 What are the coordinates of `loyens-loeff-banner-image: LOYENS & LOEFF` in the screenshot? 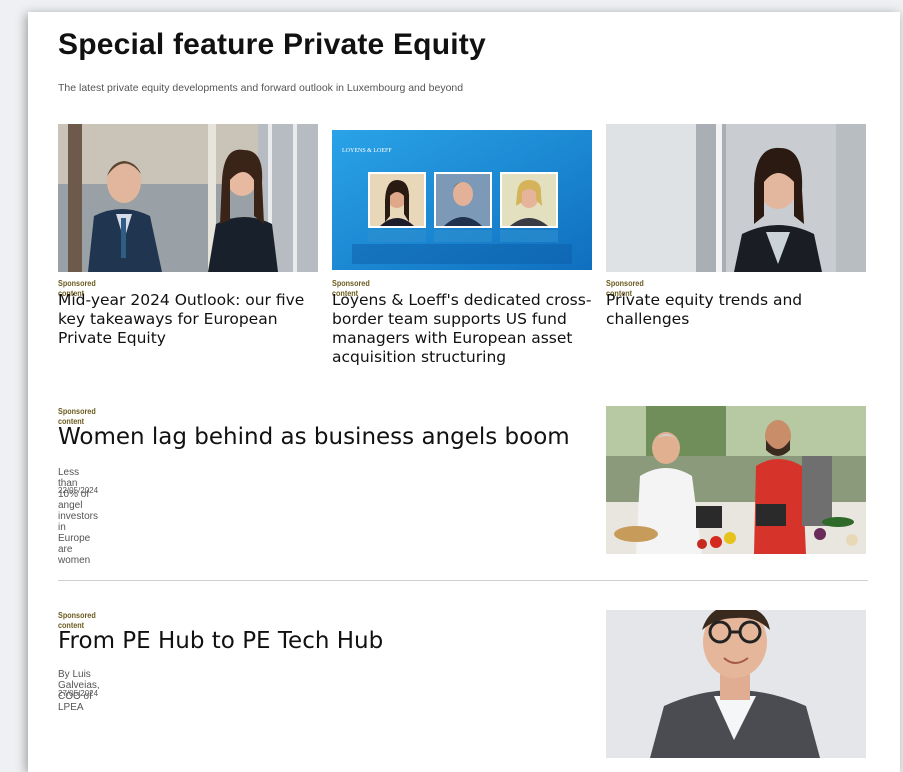 It's located at (462, 200).